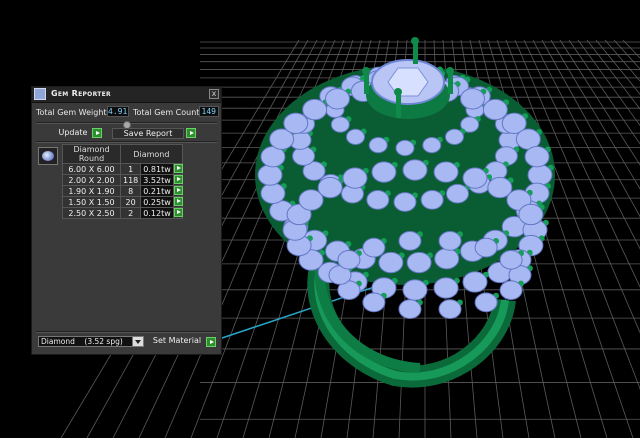  What do you see at coordinates (91, 169) in the screenshot?
I see `gem-size: 6.00 X 6.00` at bounding box center [91, 169].